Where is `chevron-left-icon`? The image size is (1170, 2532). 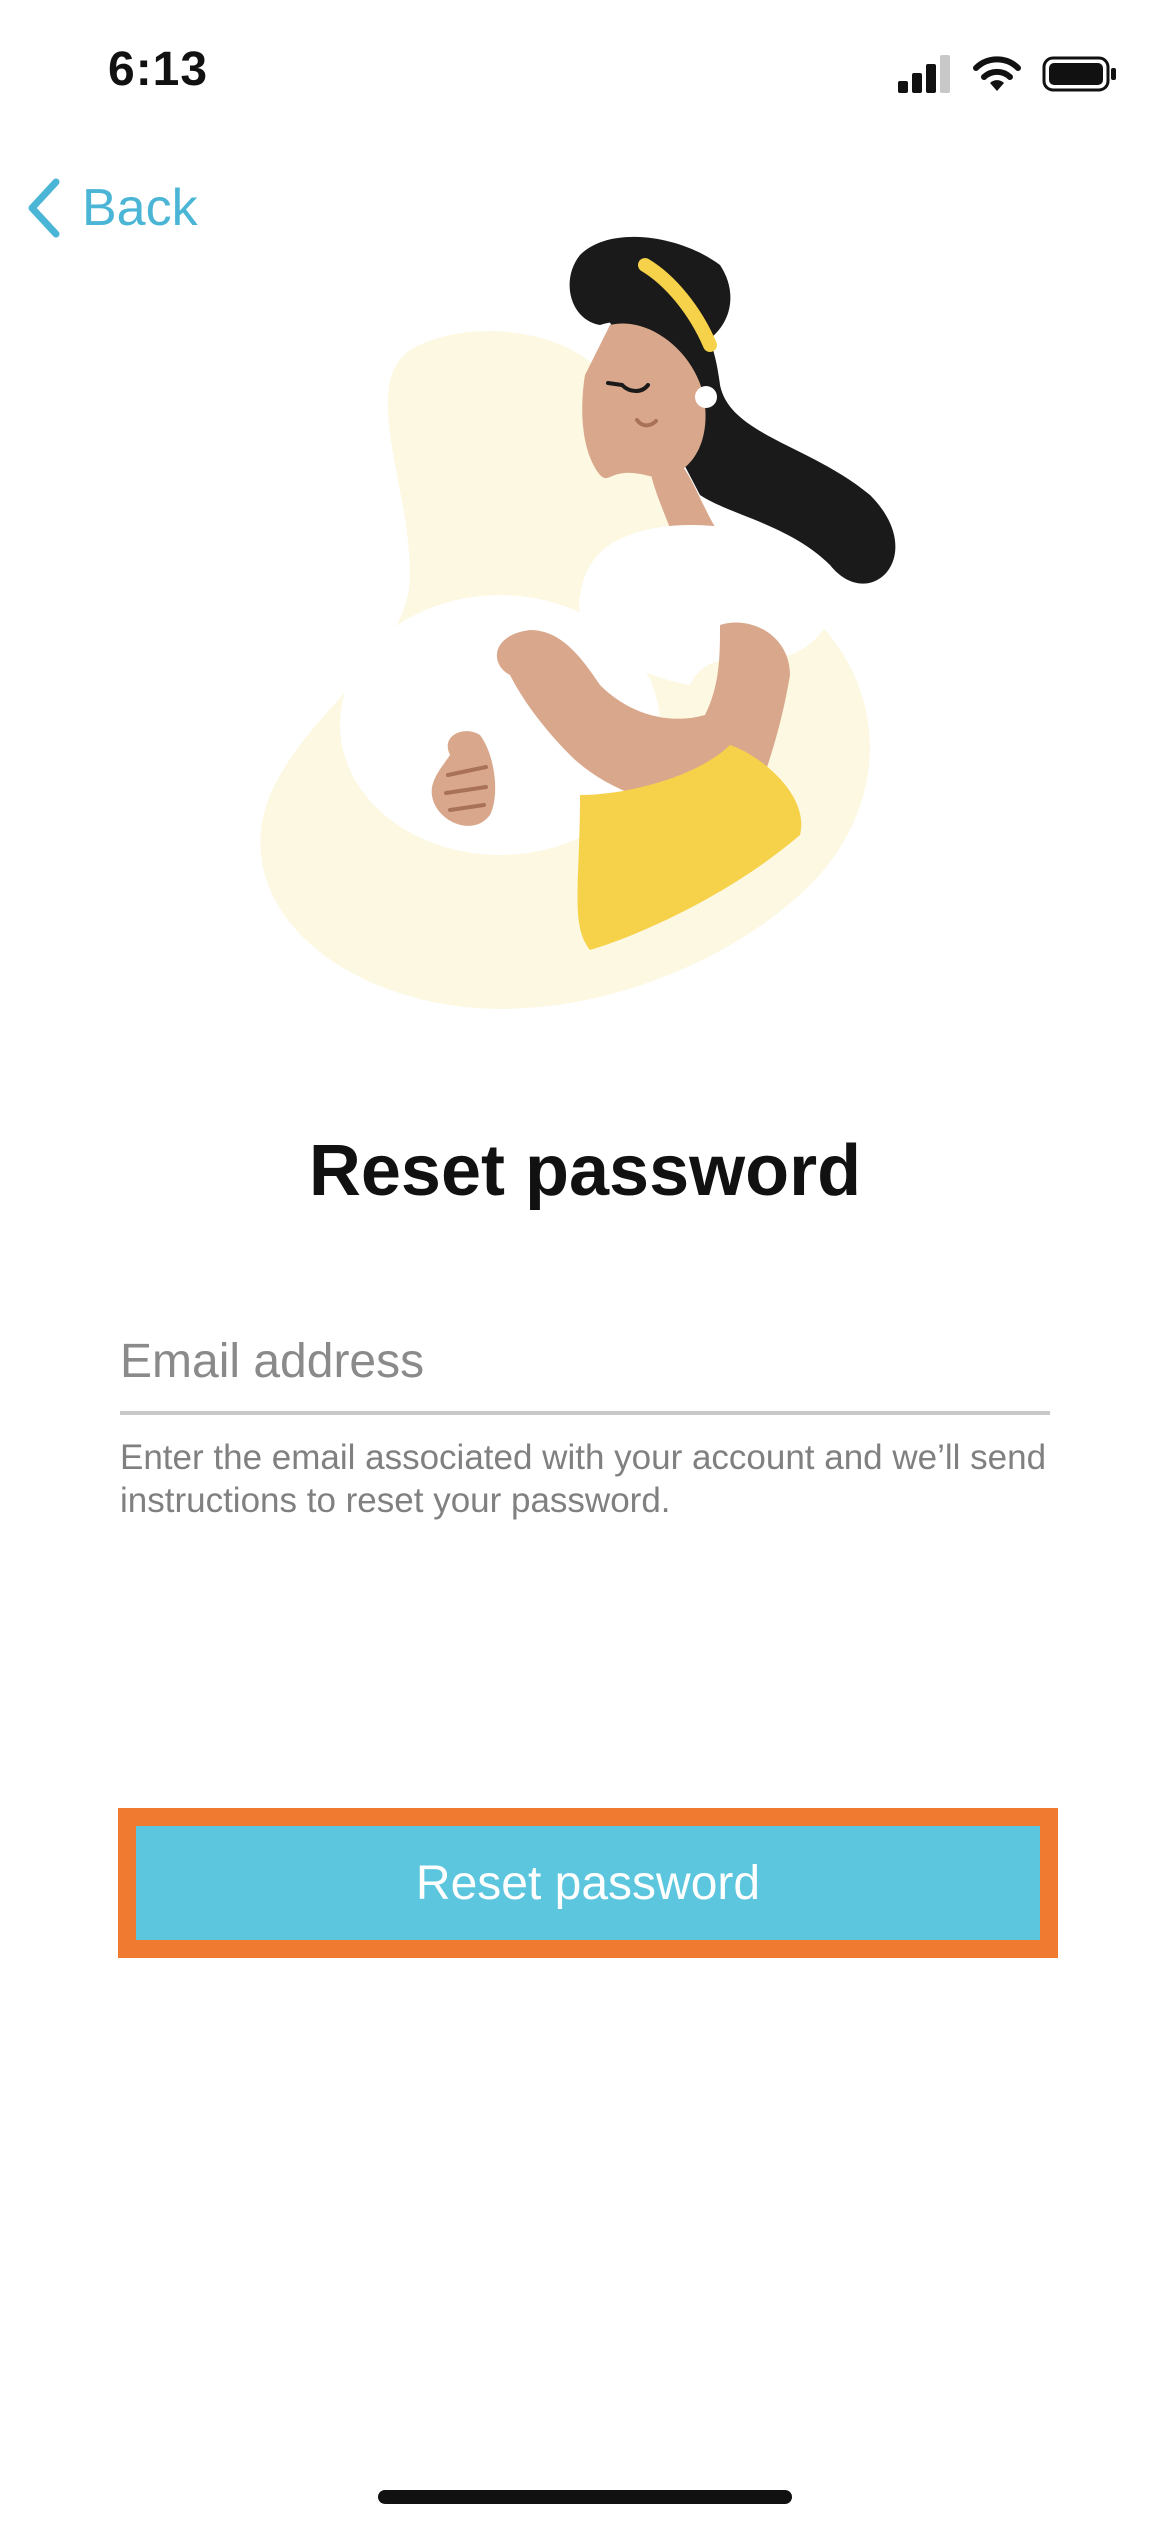
chevron-left-icon is located at coordinates (44, 208).